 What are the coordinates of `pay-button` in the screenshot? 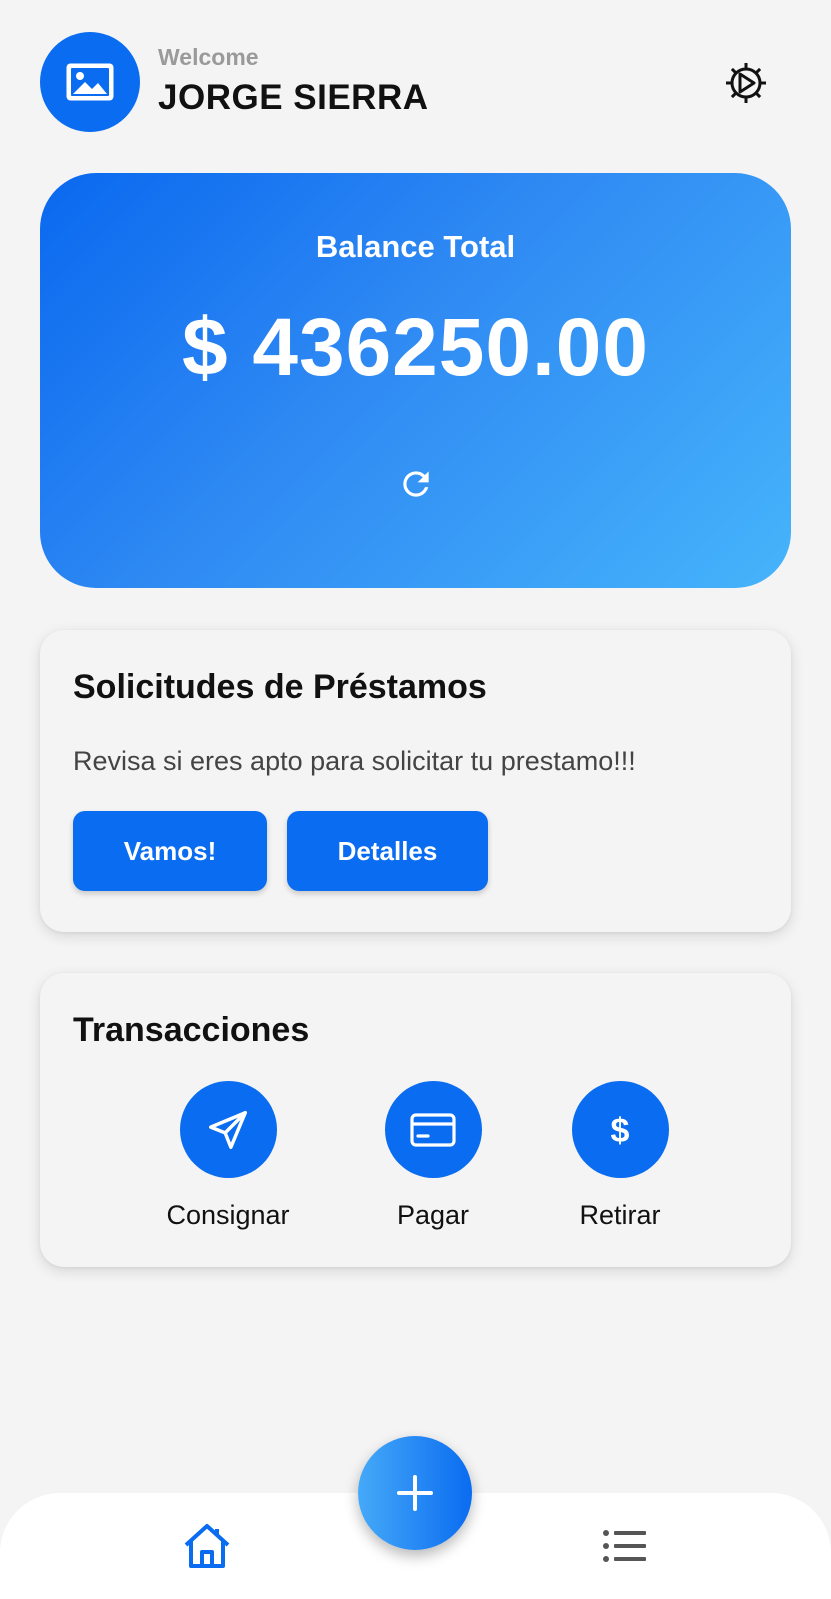 It's located at (433, 1129).